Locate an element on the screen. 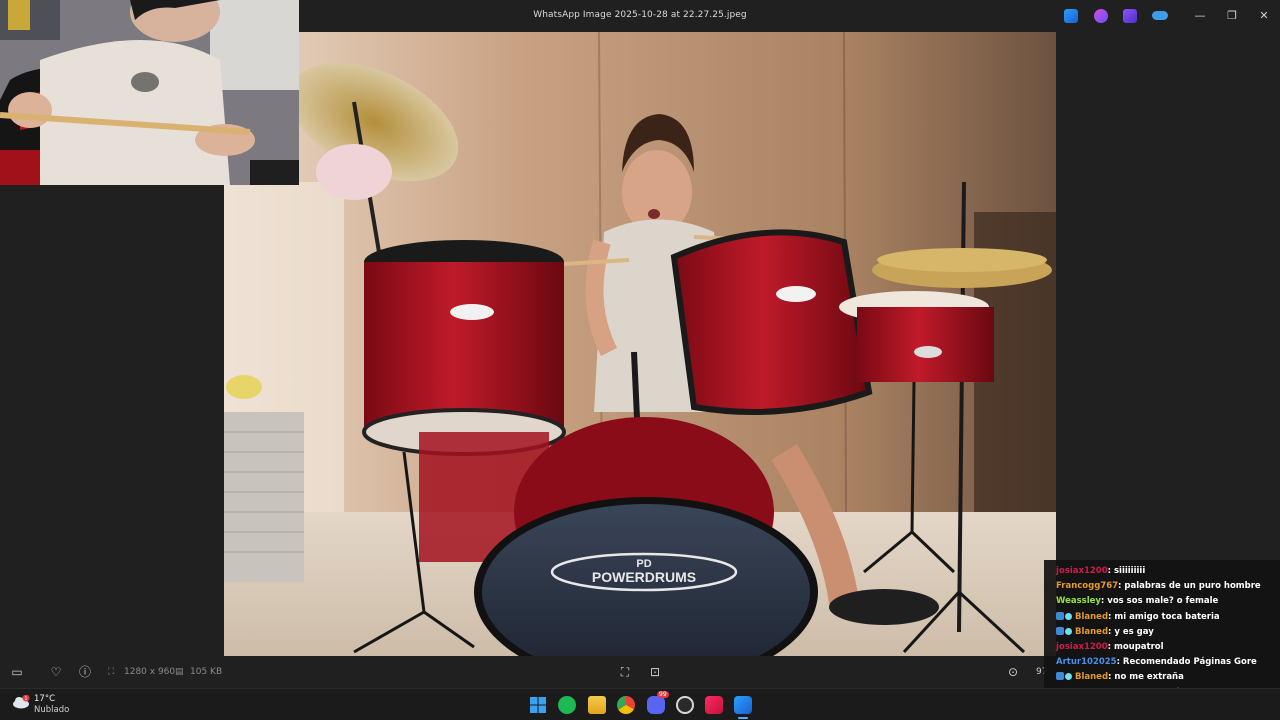  chat-text: : siiiiiiiii is located at coordinates (1126, 571).